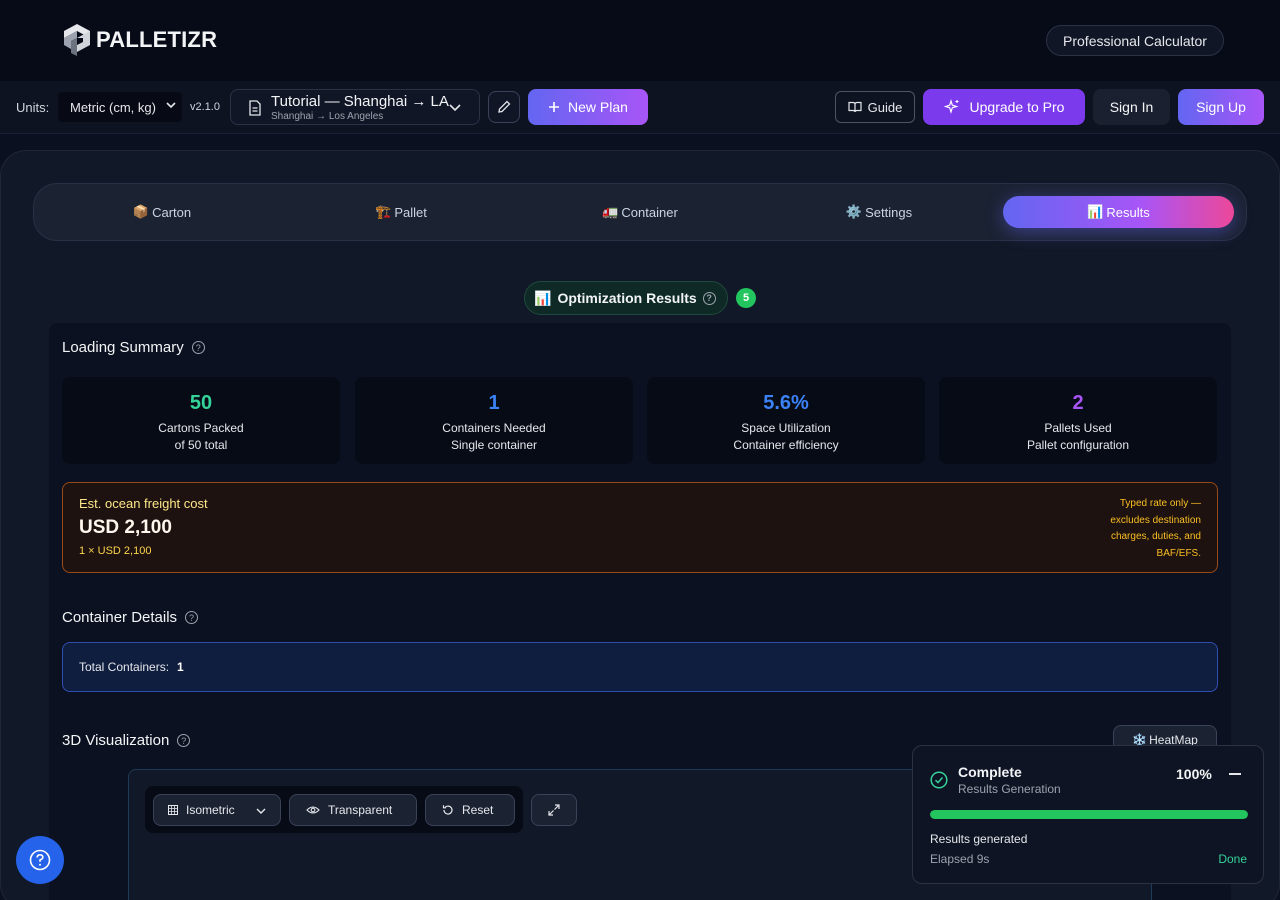 Image resolution: width=1280 pixels, height=900 pixels. I want to click on tab-container: 🚛 Container, so click(640, 212).